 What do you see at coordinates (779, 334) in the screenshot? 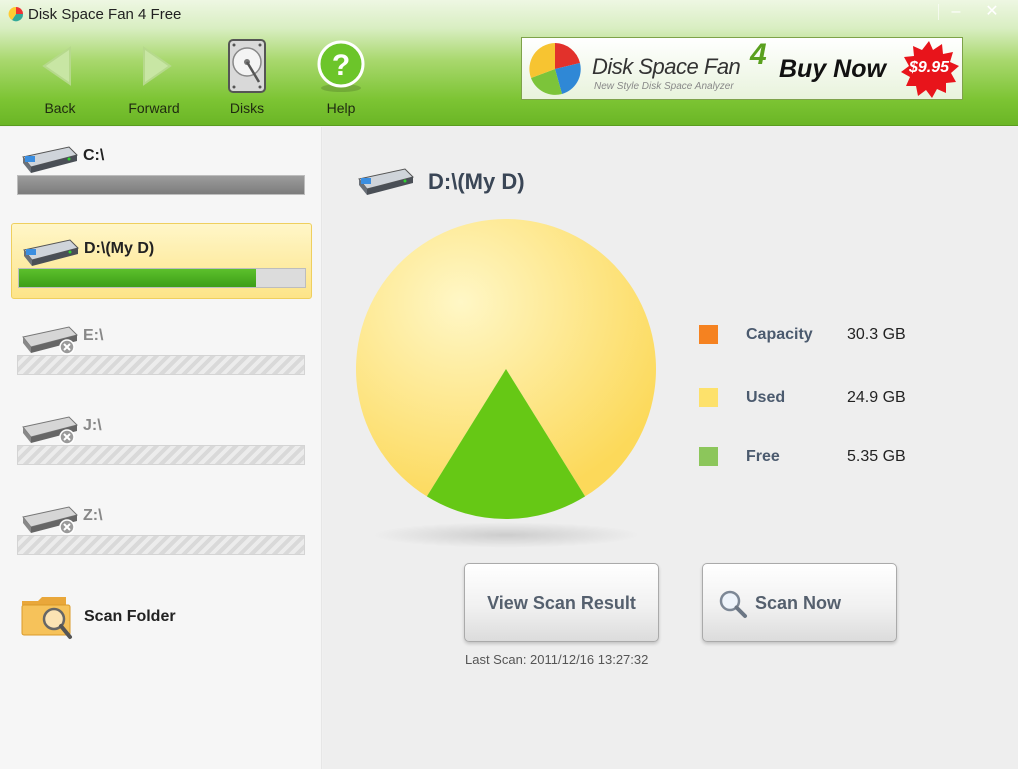
I see `legend-label: Capacity` at bounding box center [779, 334].